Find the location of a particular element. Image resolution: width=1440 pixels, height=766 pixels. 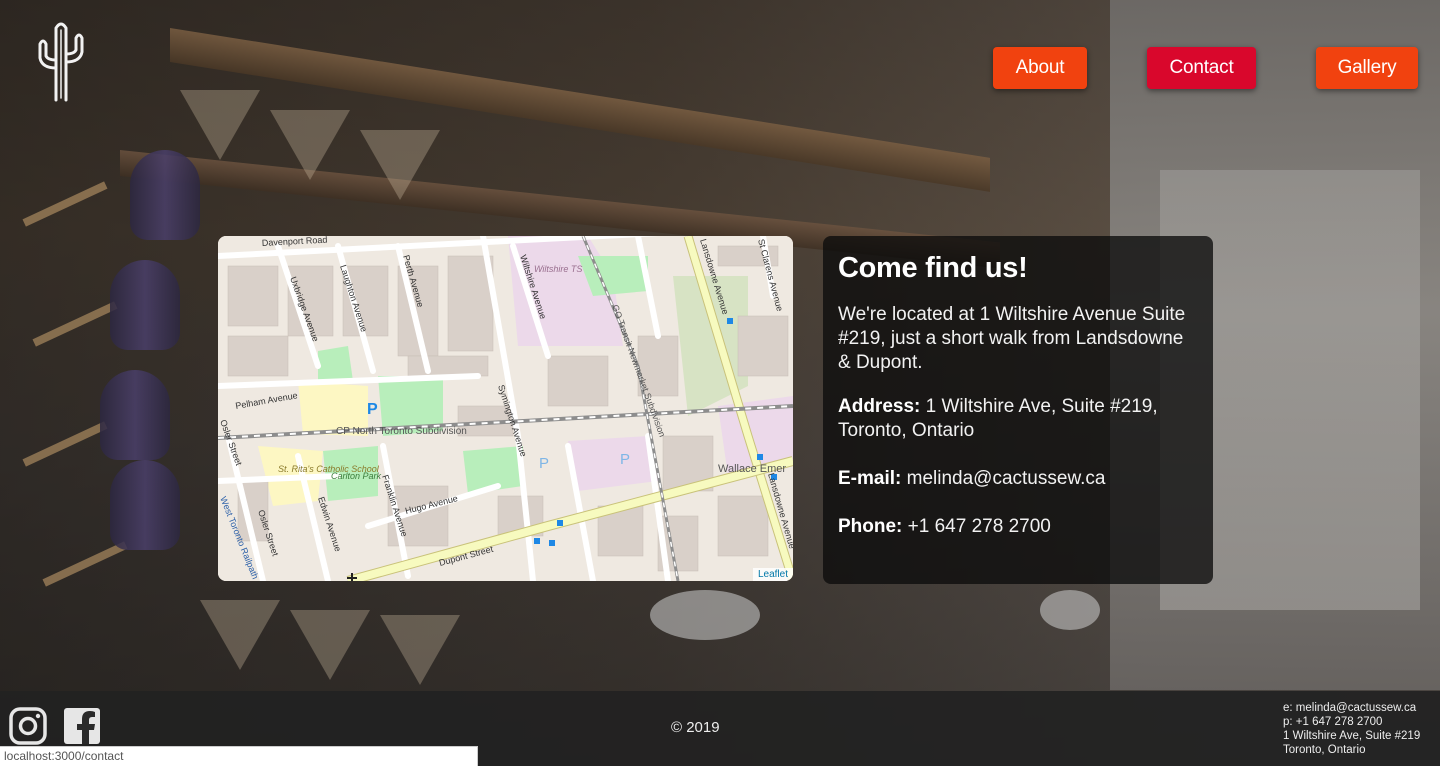

email-label: E-mail: is located at coordinates (870, 478).